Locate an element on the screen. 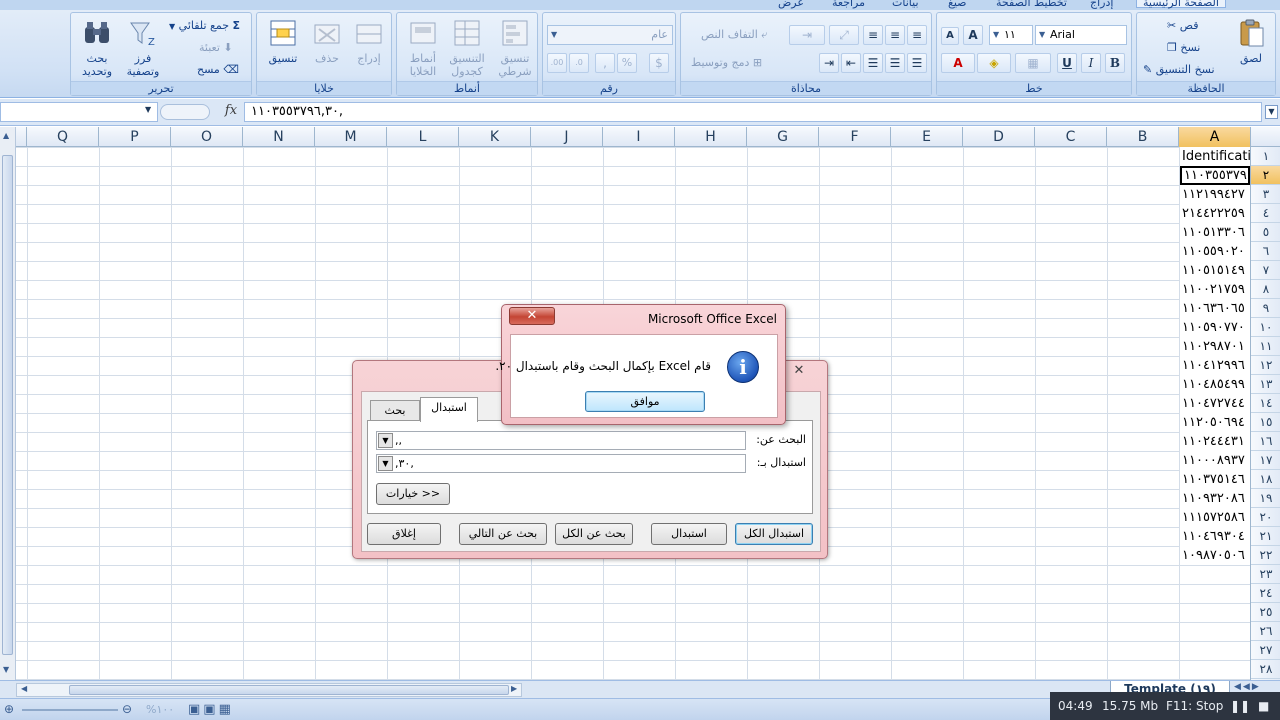  underline-button: U is located at coordinates (1067, 63).